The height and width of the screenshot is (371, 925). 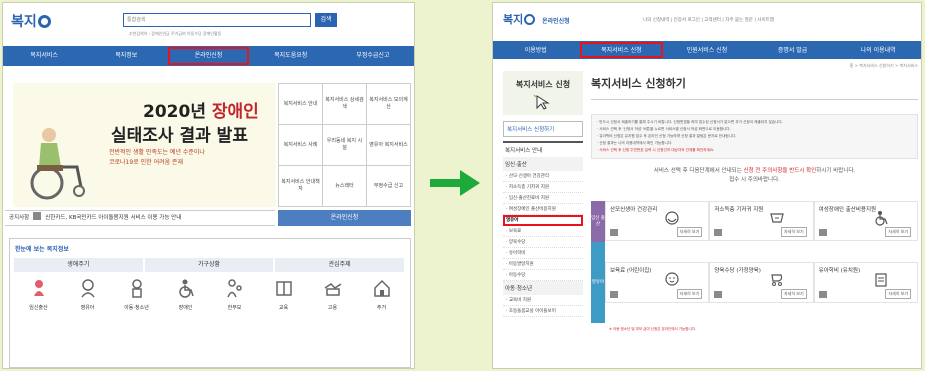 I want to click on online-nav: 이용방법 복지서비스 신청 민원서비스 신청 증명서 발급 나의 이용내역, so click(x=707, y=50).